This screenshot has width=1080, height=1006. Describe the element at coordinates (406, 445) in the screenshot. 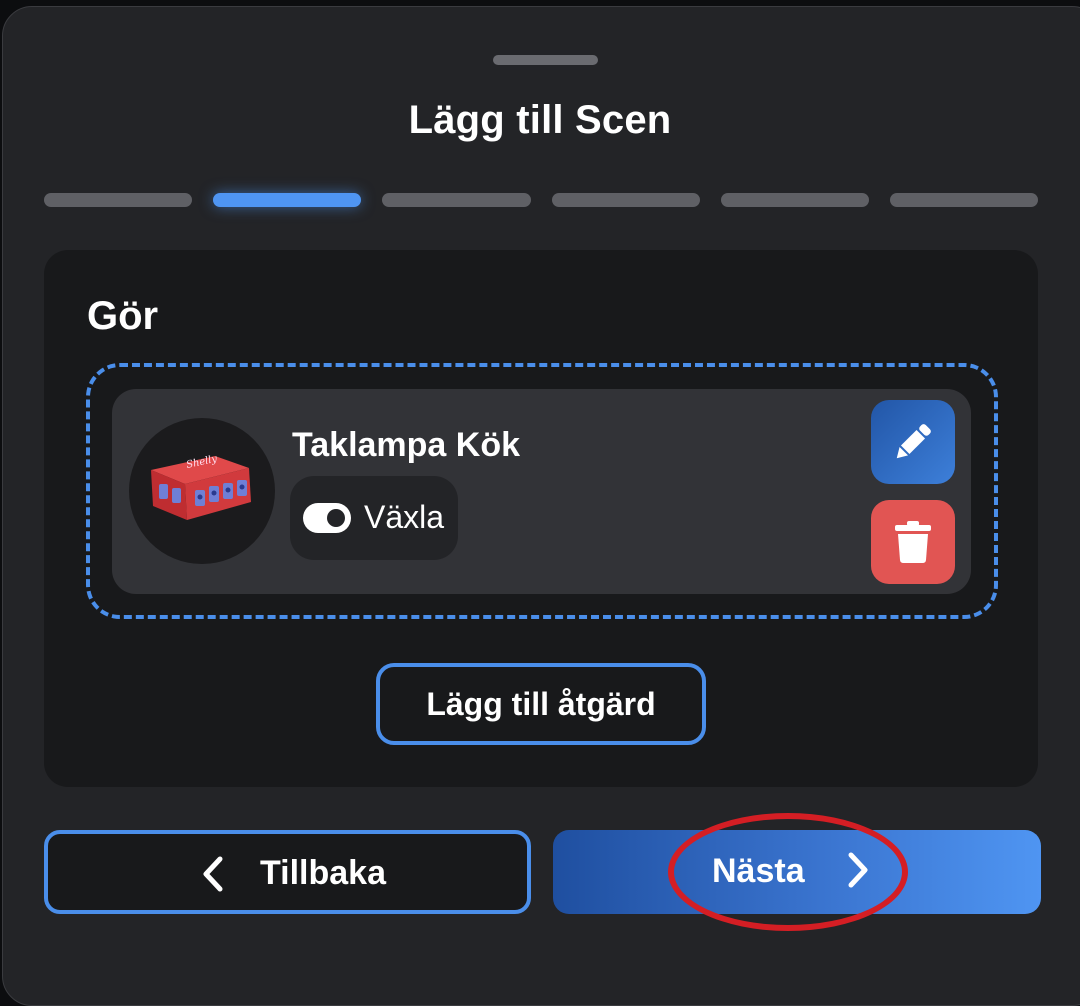

I see `device-name: Taklampa Kök` at that location.